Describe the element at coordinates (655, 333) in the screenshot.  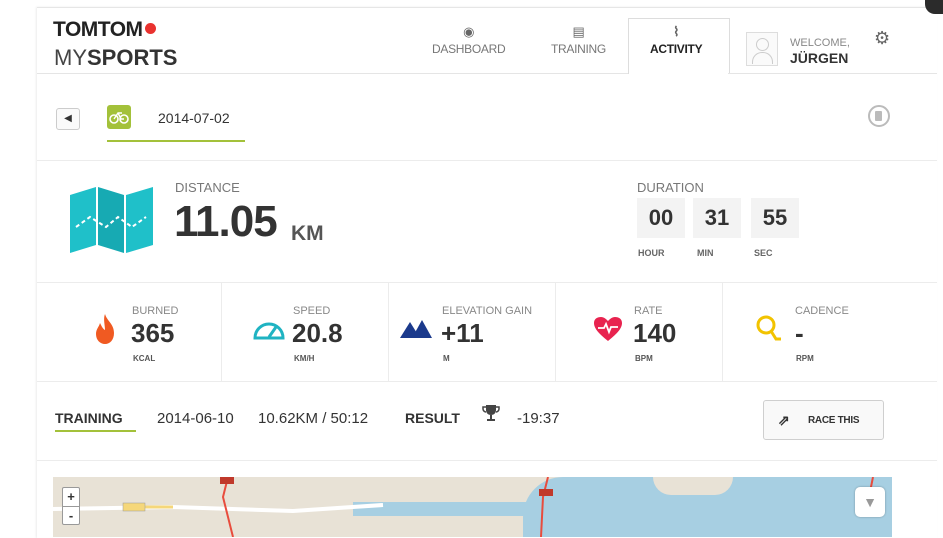
I see `rate-value: 140` at that location.